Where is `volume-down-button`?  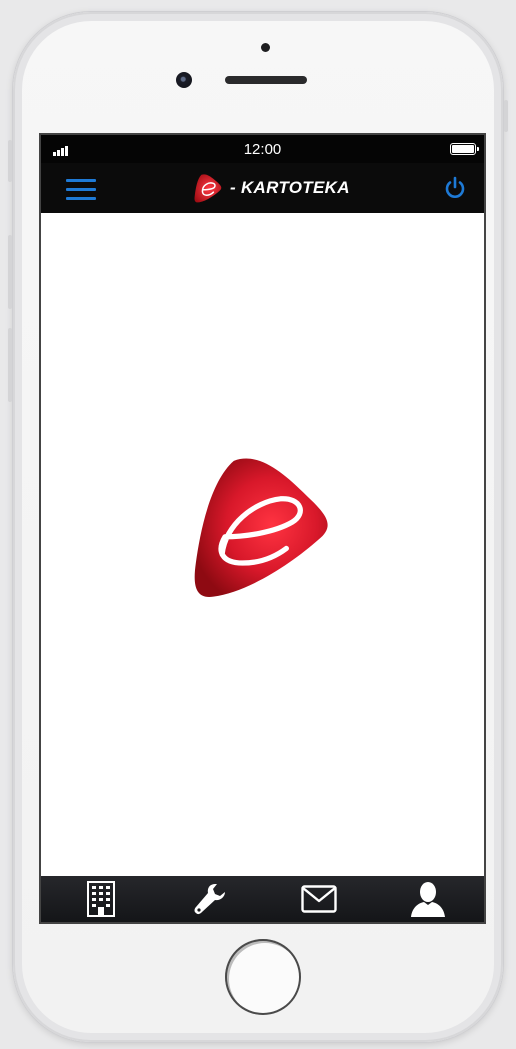 volume-down-button is located at coordinates (10, 365).